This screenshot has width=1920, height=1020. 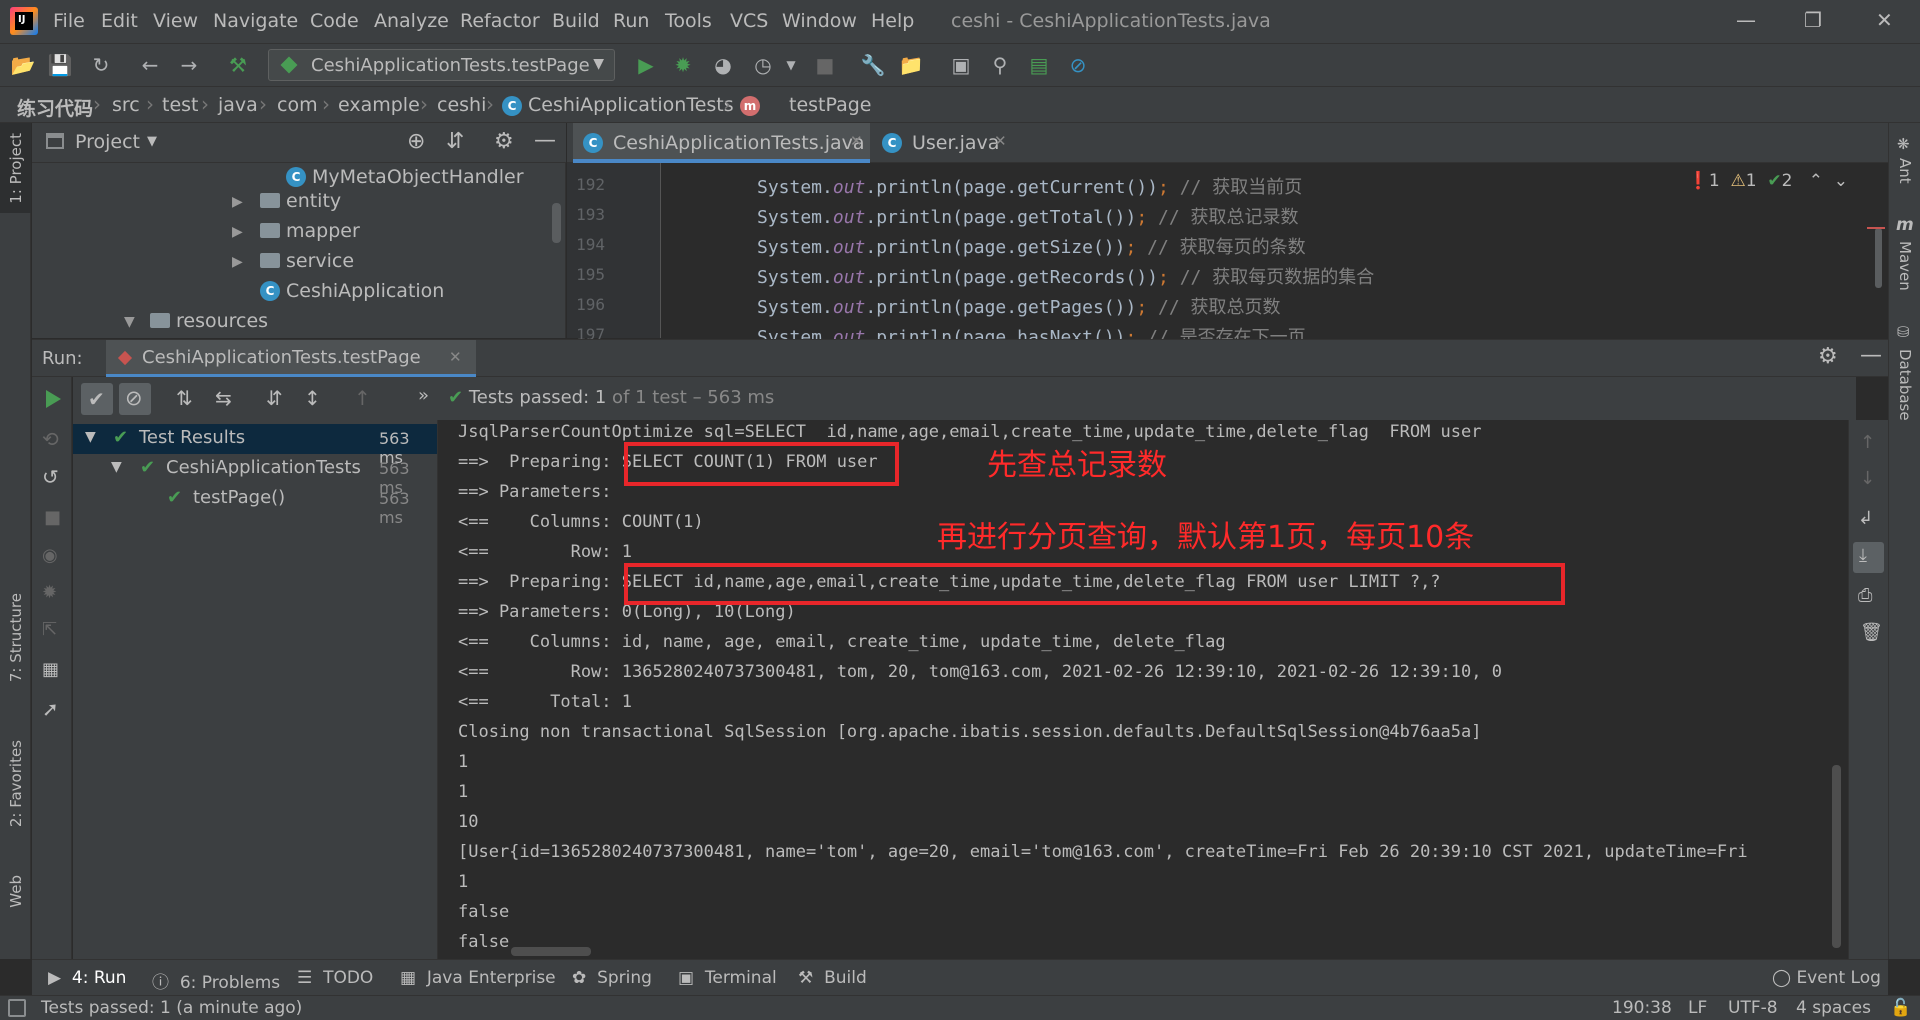 I want to click on project-scrollbar, so click(x=556, y=223).